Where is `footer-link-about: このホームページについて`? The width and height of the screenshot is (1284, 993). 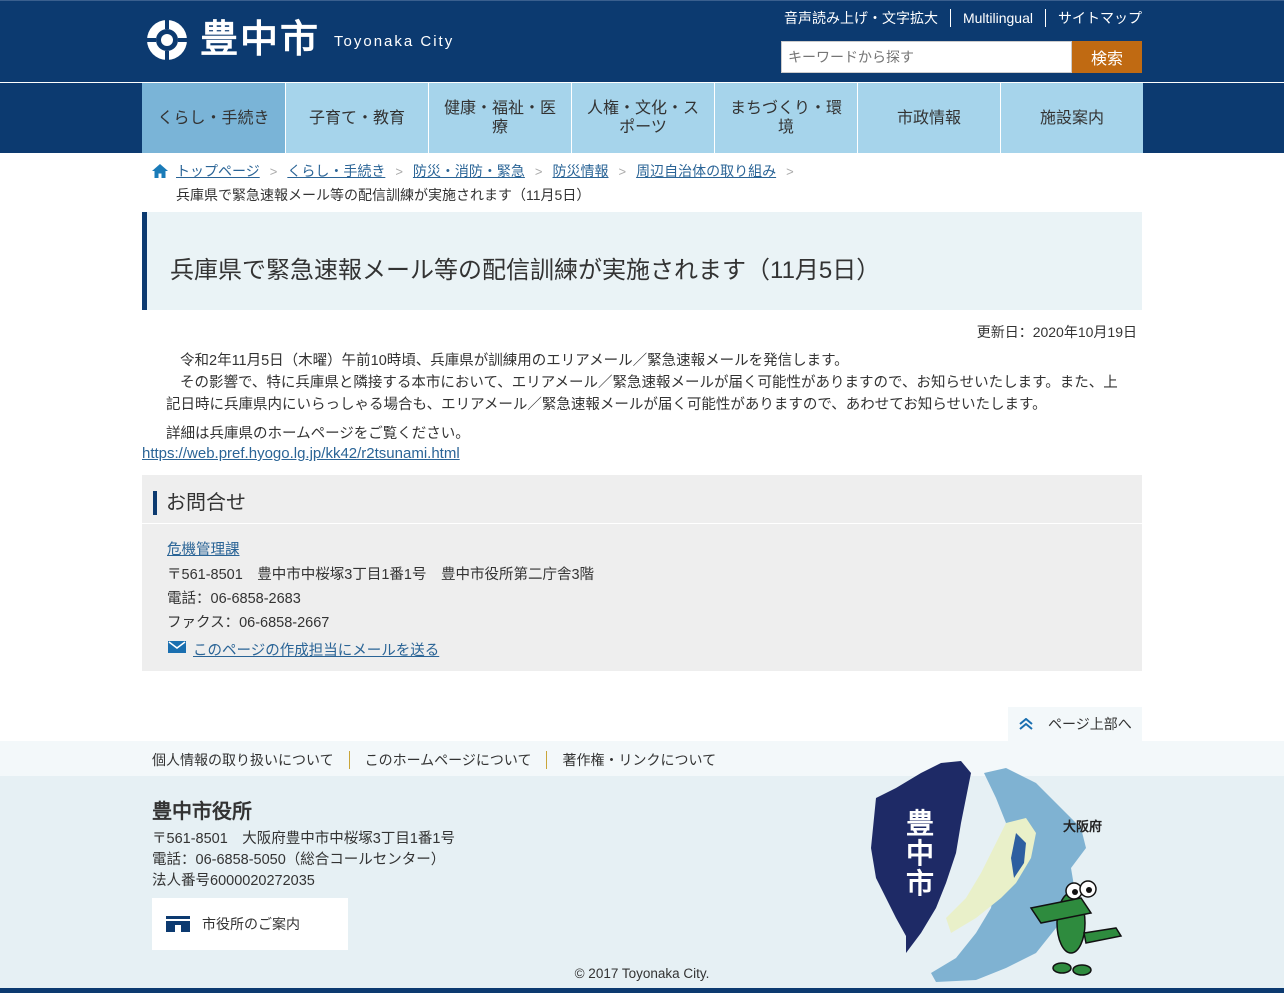
footer-link-about: このホームページについて is located at coordinates (447, 760).